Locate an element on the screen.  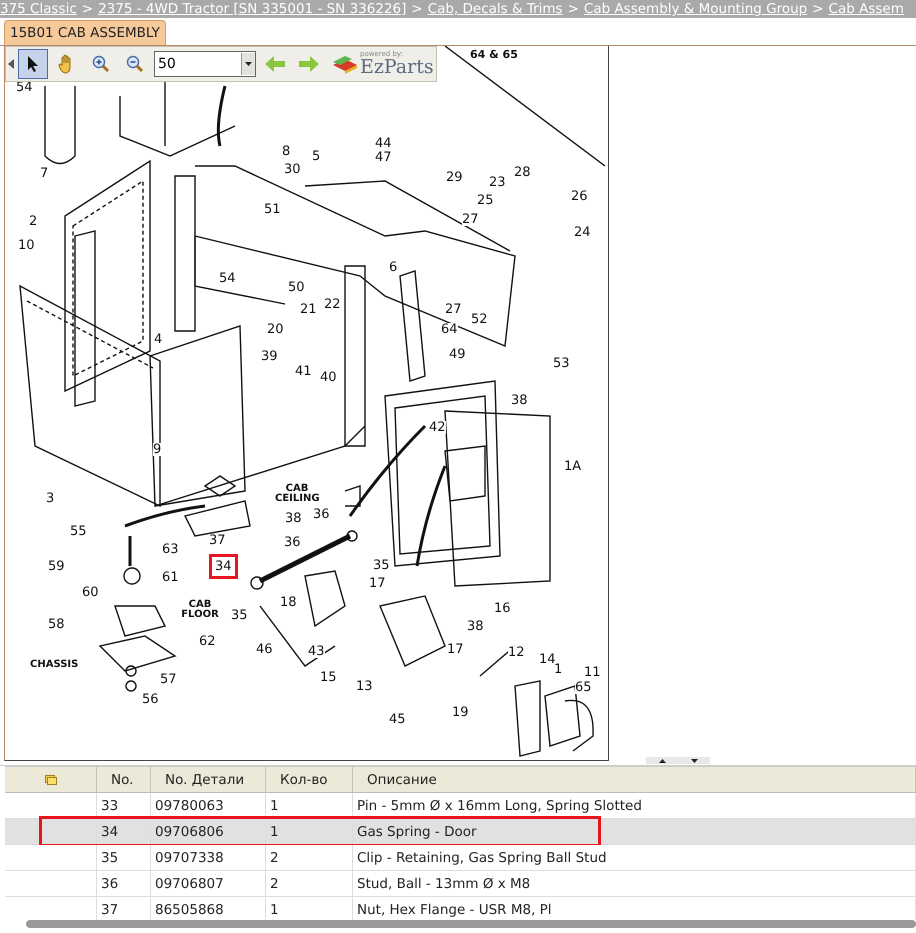
zoom-combo-field: 50 is located at coordinates (205, 64).